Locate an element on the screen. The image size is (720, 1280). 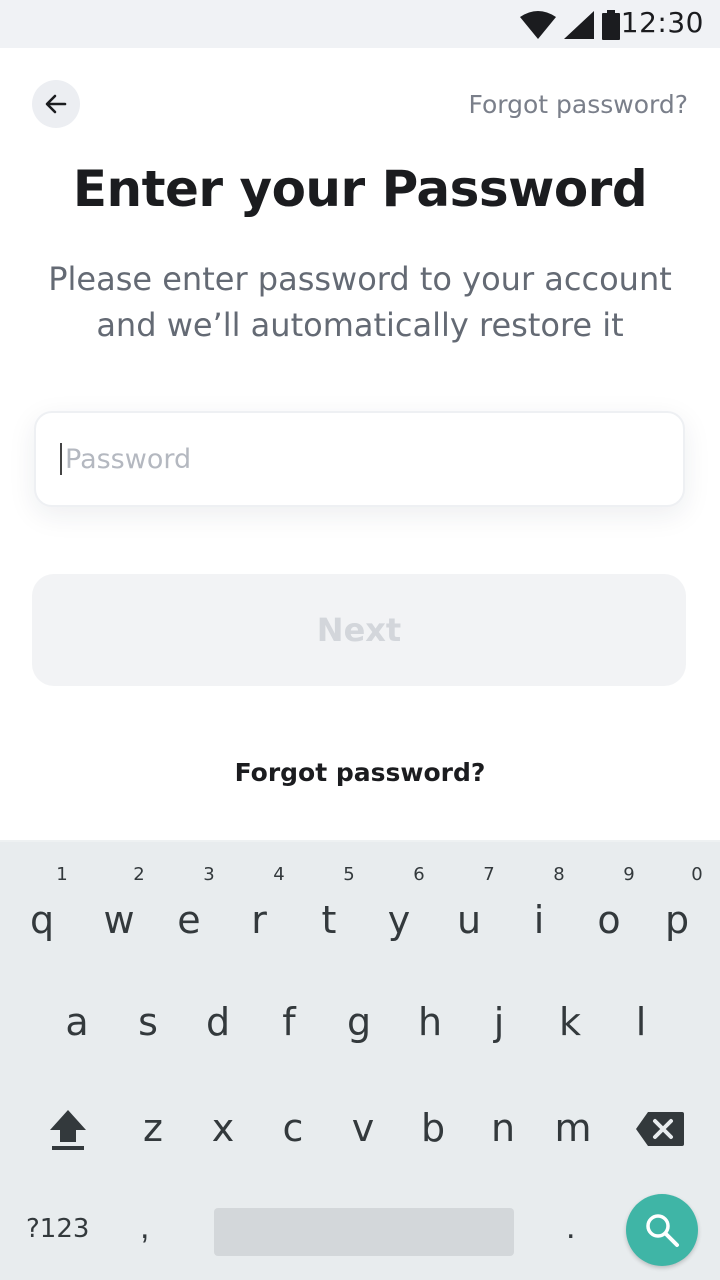
key-d: d is located at coordinates (218, 1022).